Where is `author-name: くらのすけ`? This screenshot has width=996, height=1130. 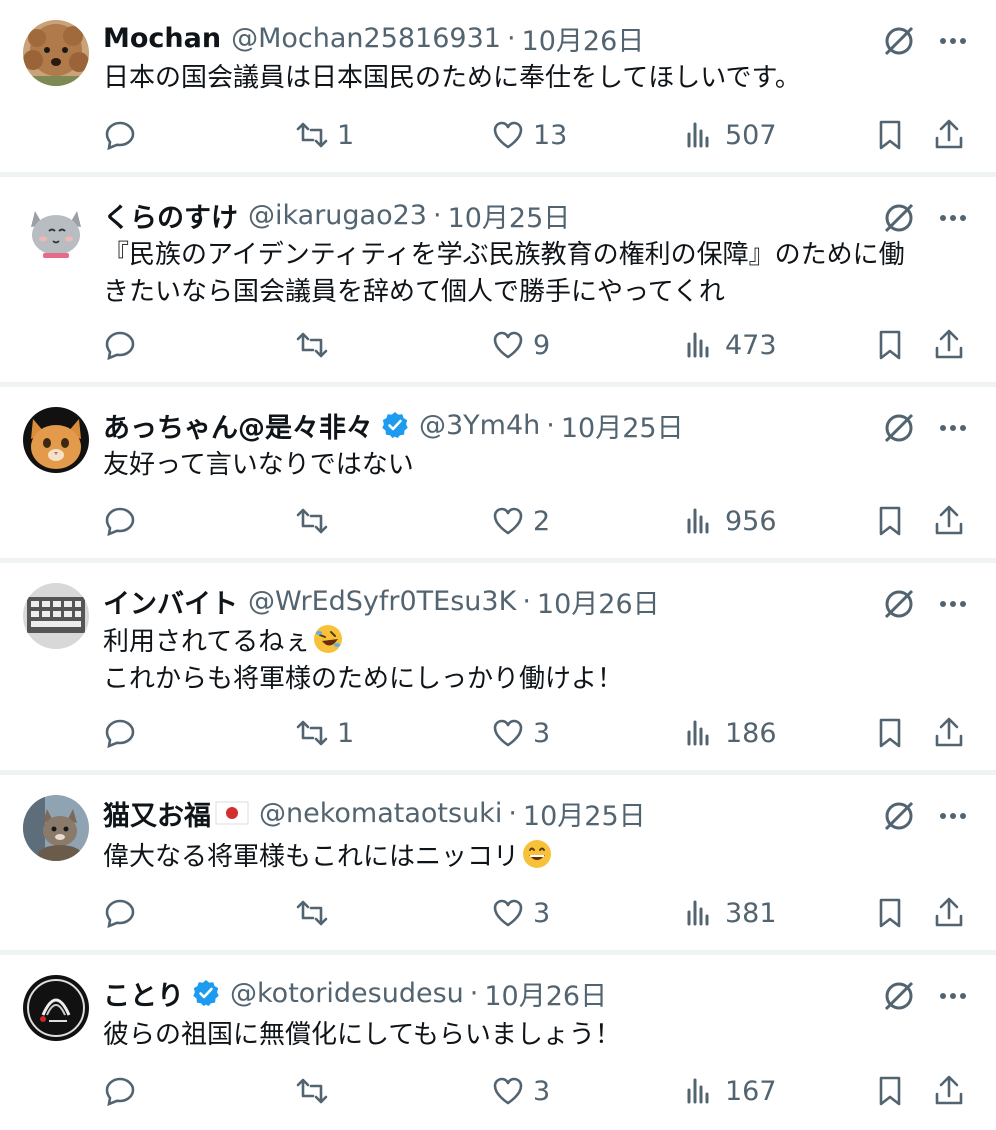 author-name: くらのすけ is located at coordinates (170, 215).